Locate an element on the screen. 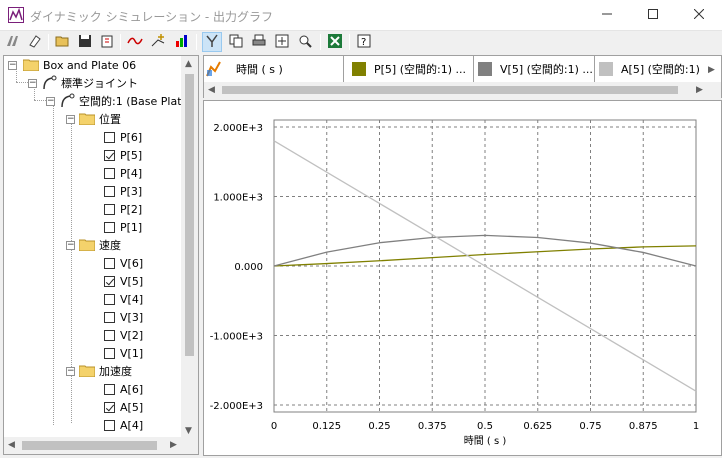 The image size is (722, 458). zoom-fit-button is located at coordinates (282, 42).